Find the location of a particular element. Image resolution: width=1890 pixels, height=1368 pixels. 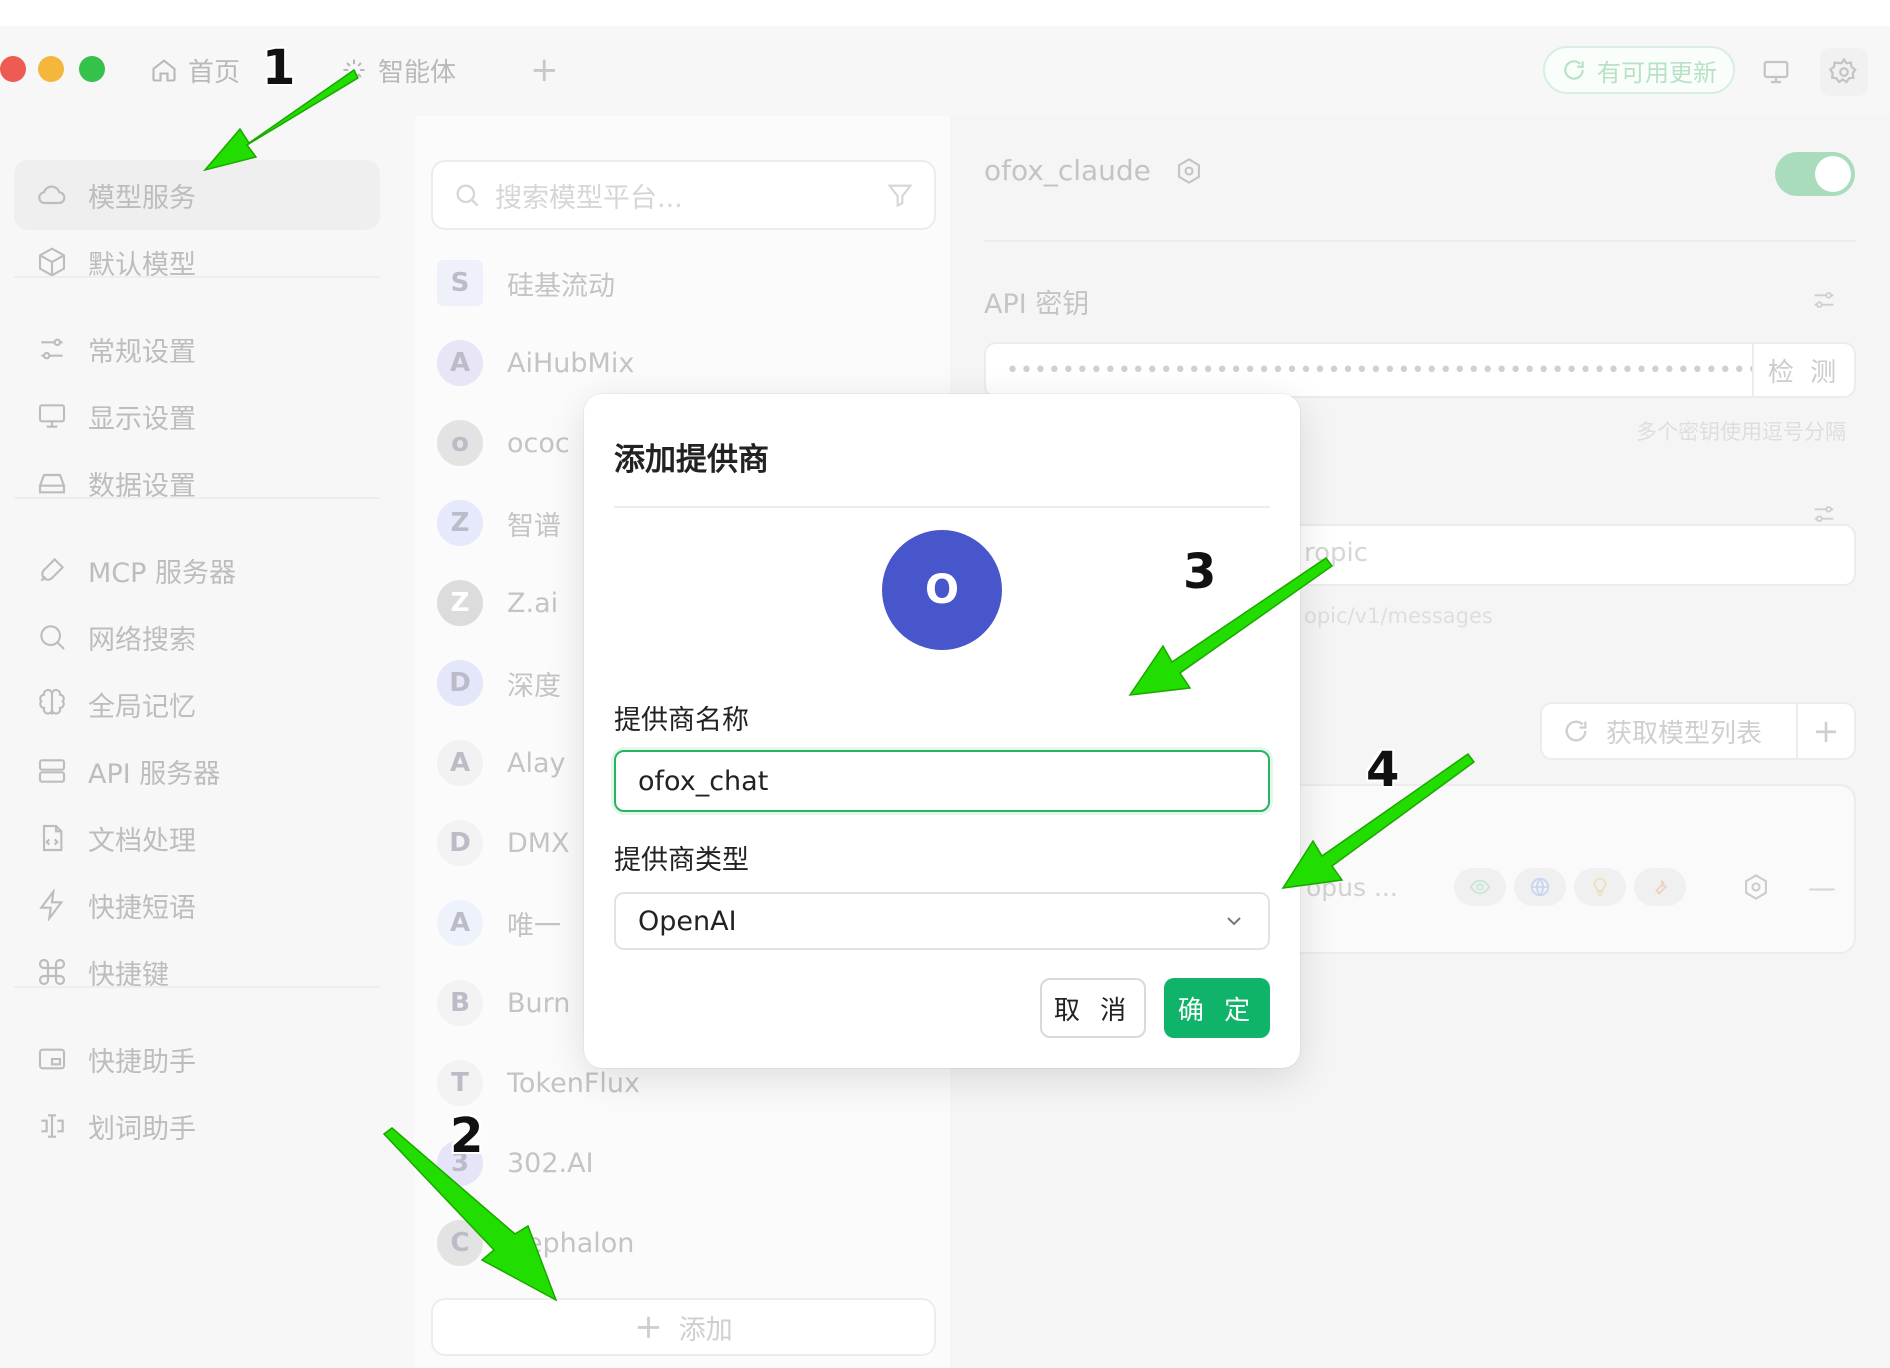

tab-home: 首页 is located at coordinates (195, 70).